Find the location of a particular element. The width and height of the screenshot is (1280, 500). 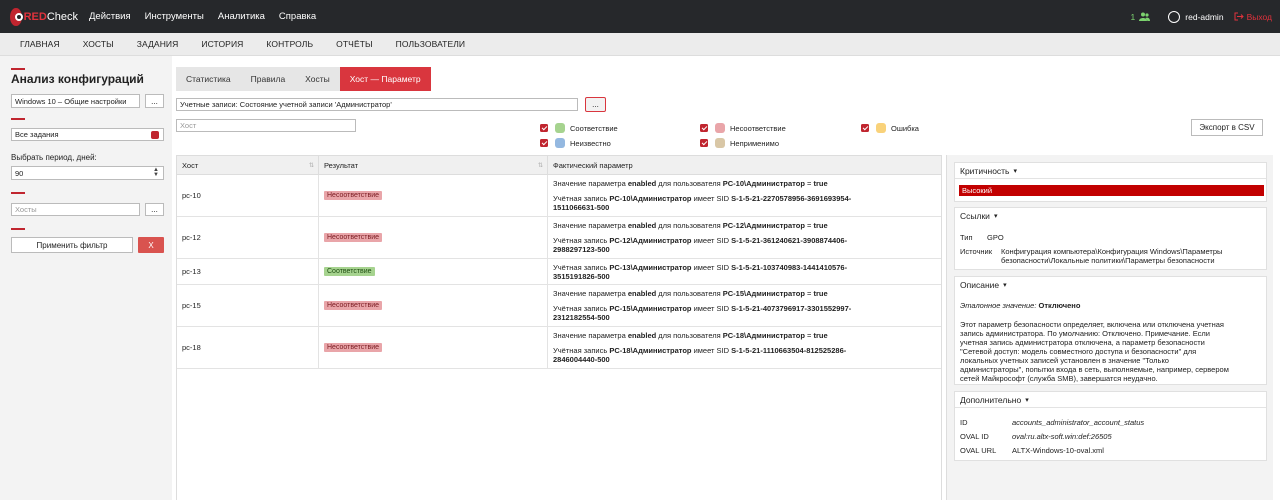

oval-url-value: ALTX-Windows-10-oval.xml is located at coordinates (1058, 450).